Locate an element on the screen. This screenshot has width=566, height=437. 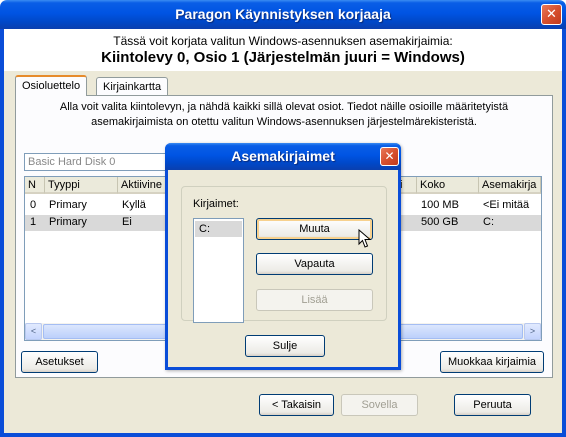
apply-button-label: Sovella is located at coordinates (379, 405).